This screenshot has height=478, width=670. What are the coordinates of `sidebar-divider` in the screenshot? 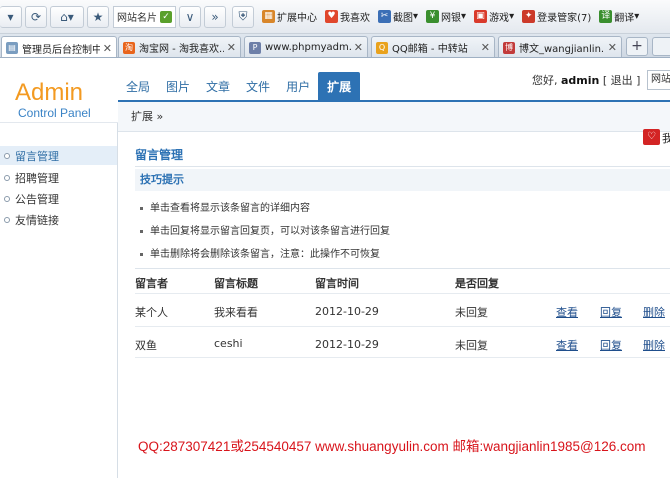 It's located at (59, 122).